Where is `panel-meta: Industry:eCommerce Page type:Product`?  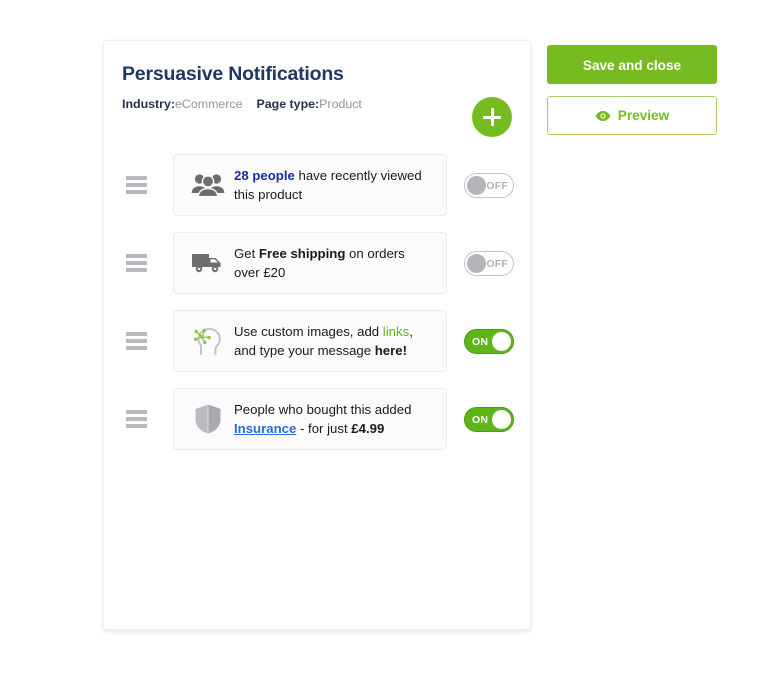 panel-meta: Industry:eCommerce Page type:Product is located at coordinates (317, 104).